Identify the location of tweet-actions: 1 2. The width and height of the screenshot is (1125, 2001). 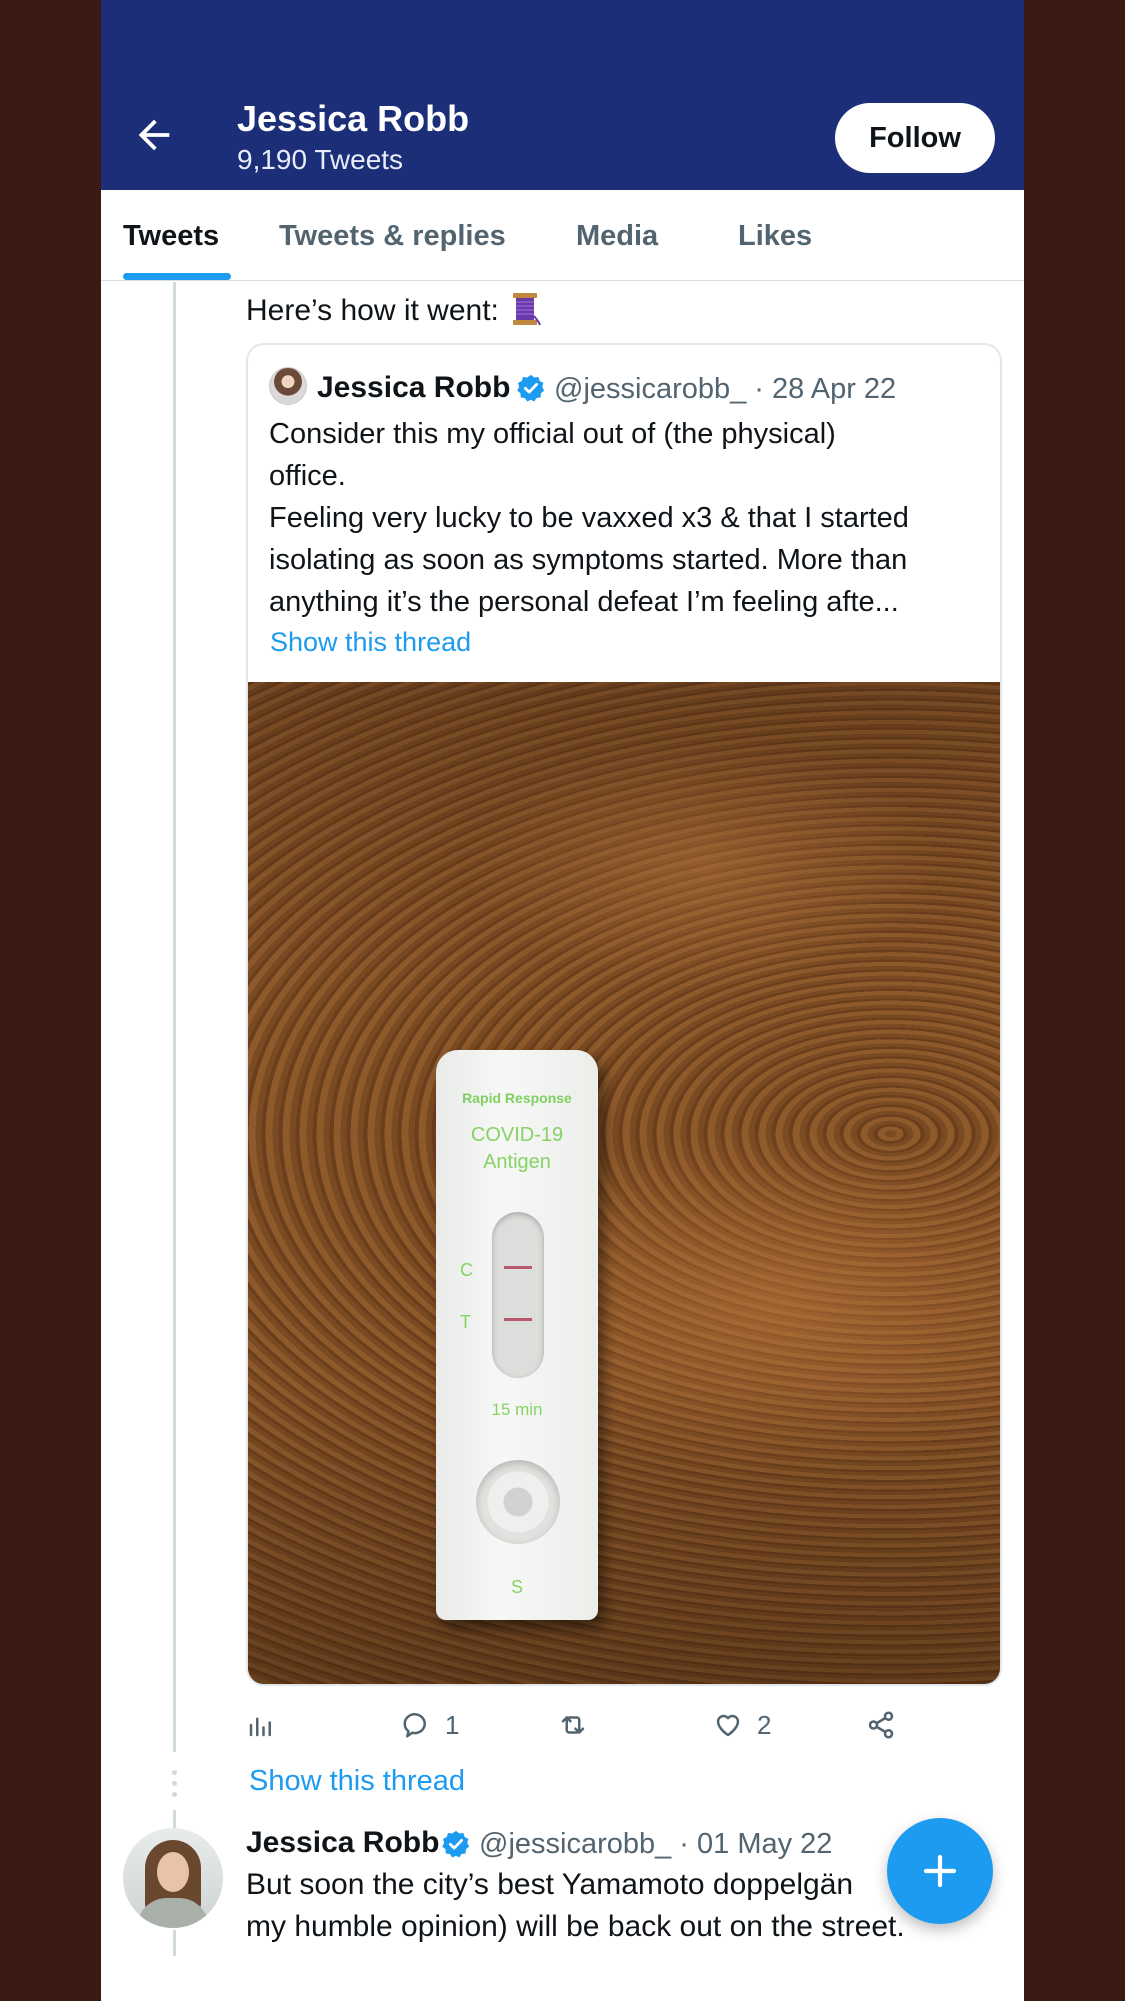
(626, 1725).